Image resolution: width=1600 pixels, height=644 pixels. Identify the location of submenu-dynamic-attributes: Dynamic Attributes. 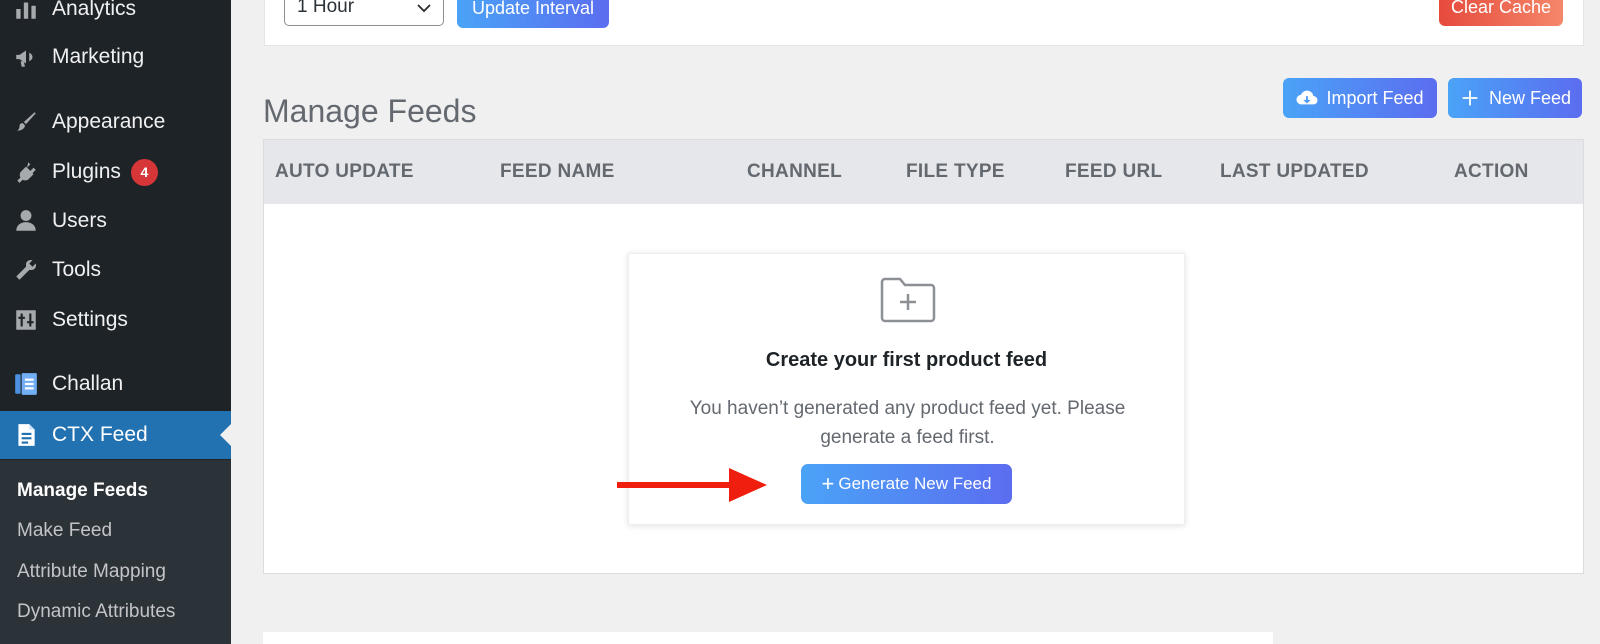
(96, 612).